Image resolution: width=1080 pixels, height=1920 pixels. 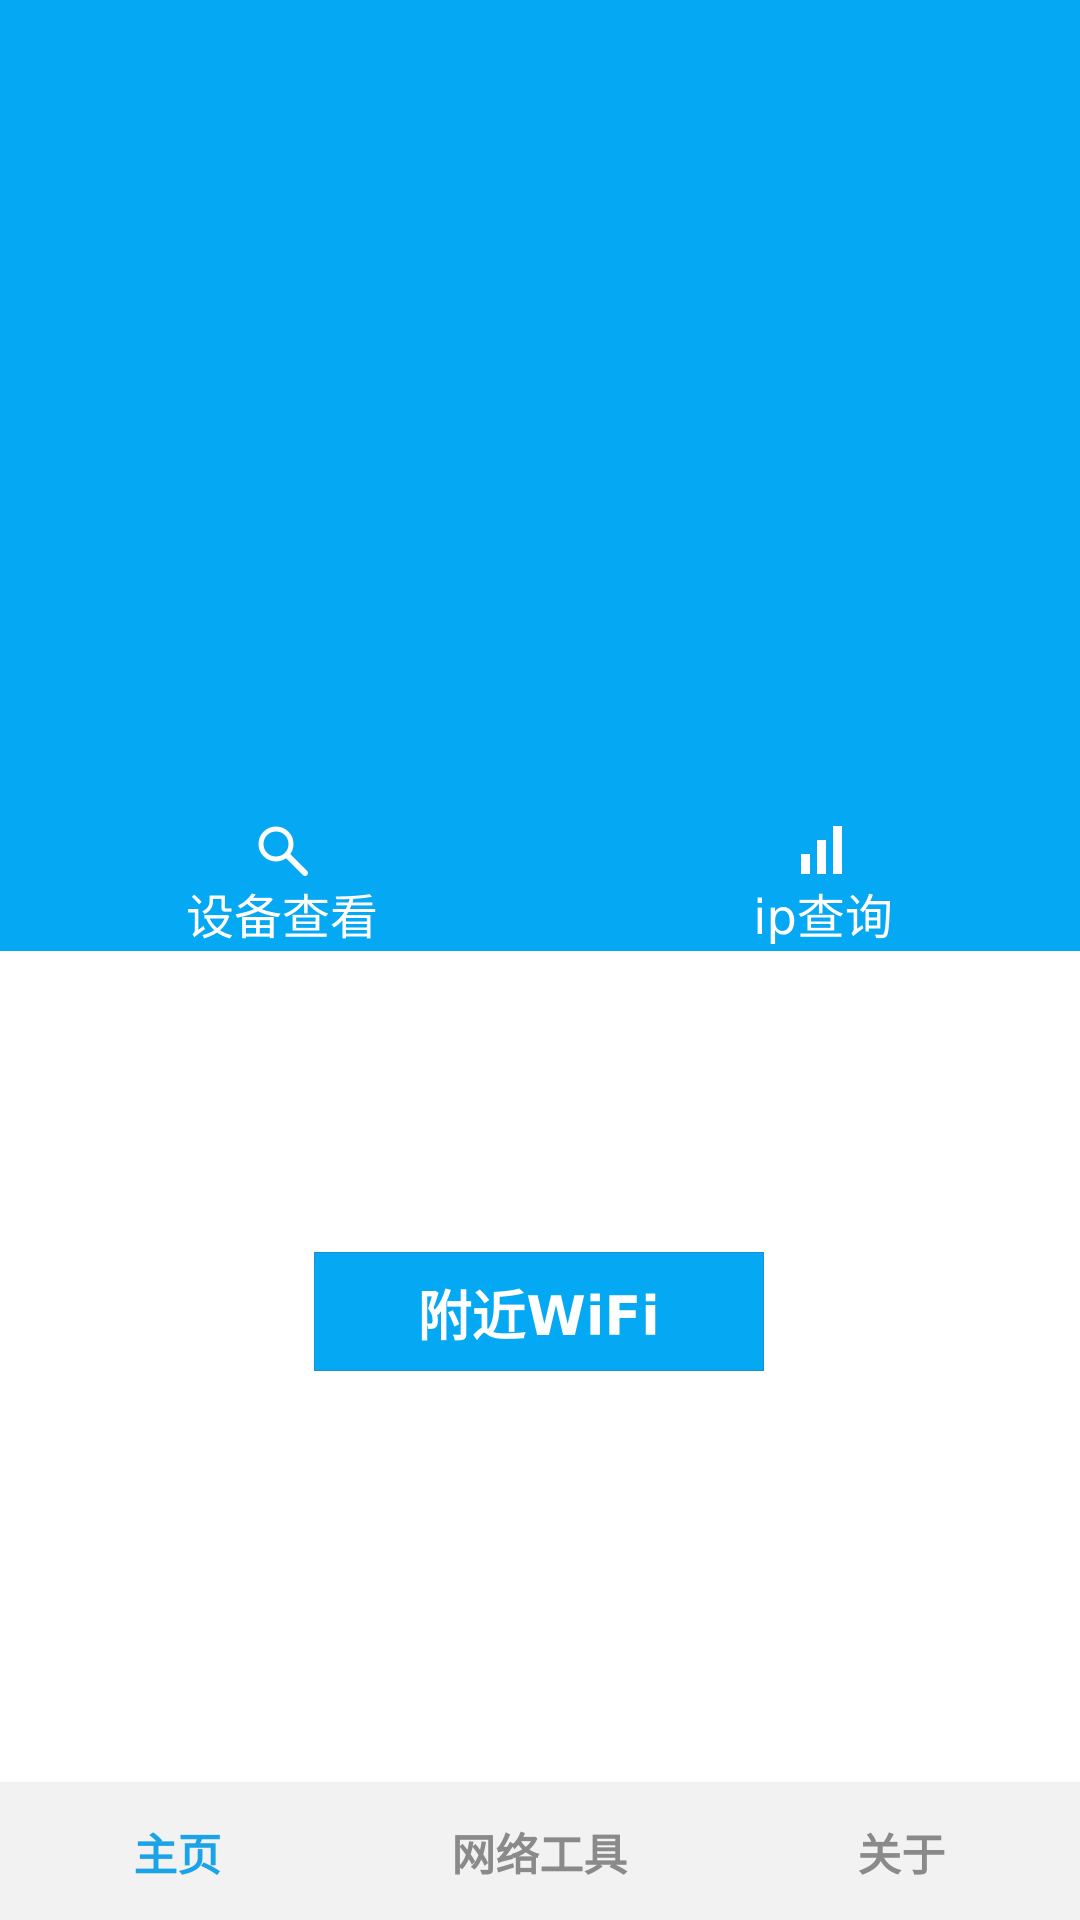 What do you see at coordinates (282, 850) in the screenshot?
I see `search-icon` at bounding box center [282, 850].